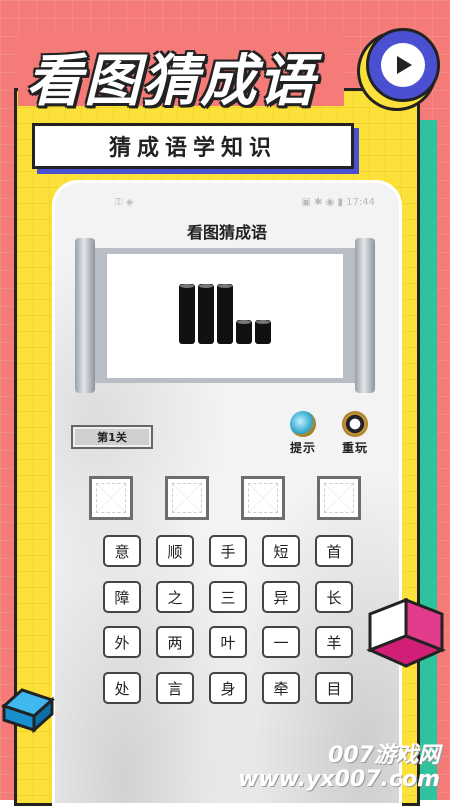  What do you see at coordinates (365, 315) in the screenshot?
I see `scroll-roller-right` at bounding box center [365, 315].